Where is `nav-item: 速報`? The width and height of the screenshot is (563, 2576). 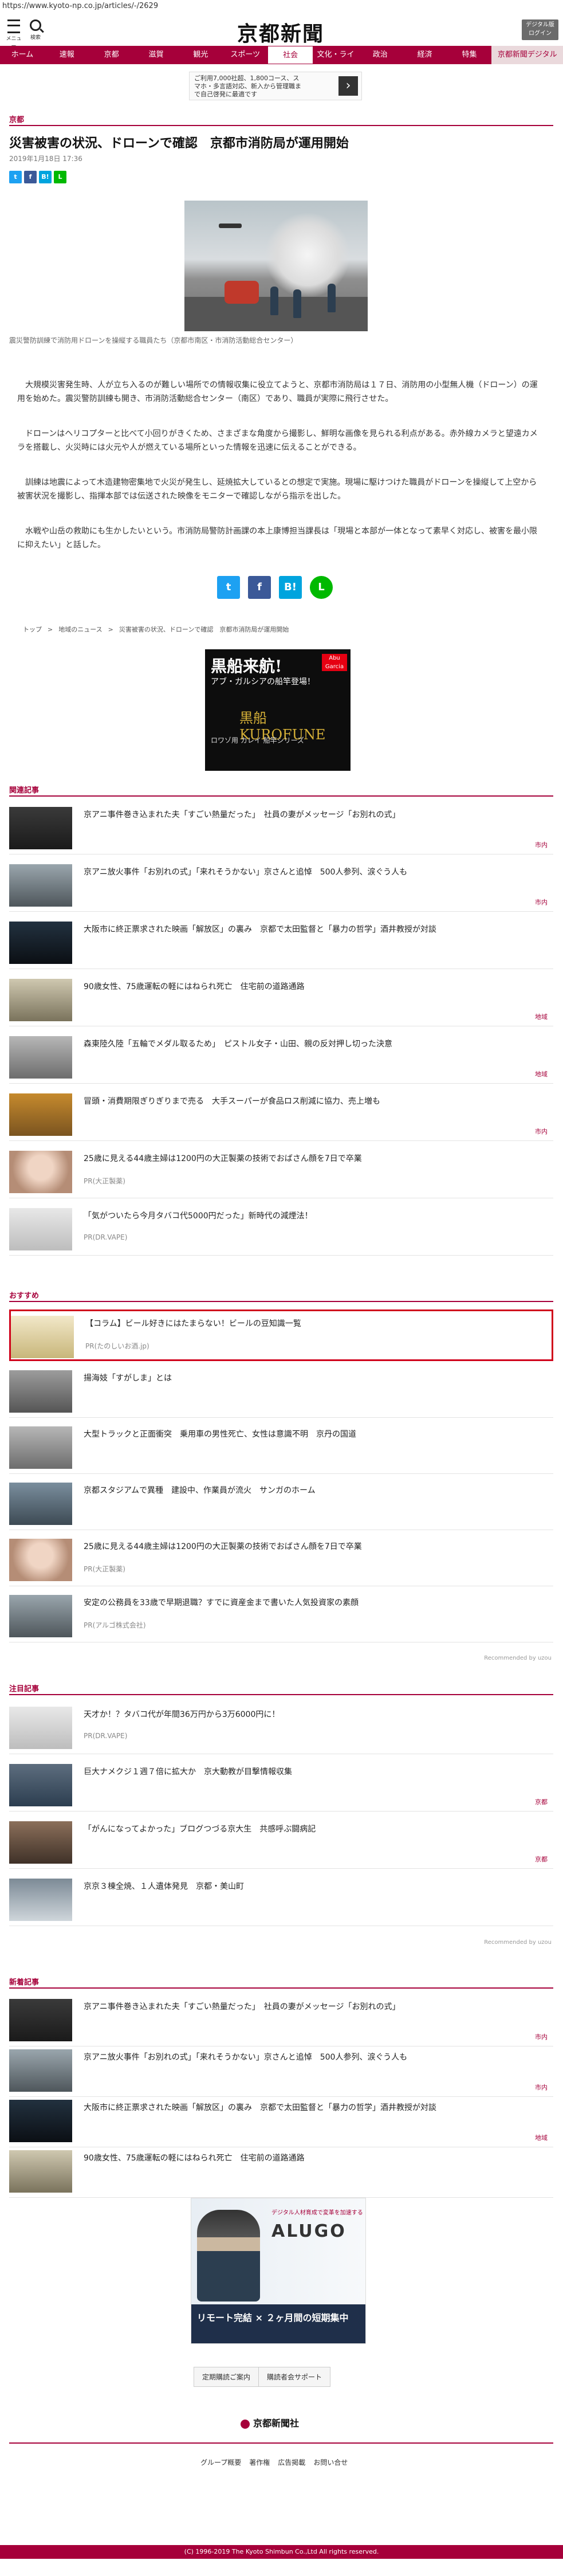 nav-item: 速報 is located at coordinates (67, 55).